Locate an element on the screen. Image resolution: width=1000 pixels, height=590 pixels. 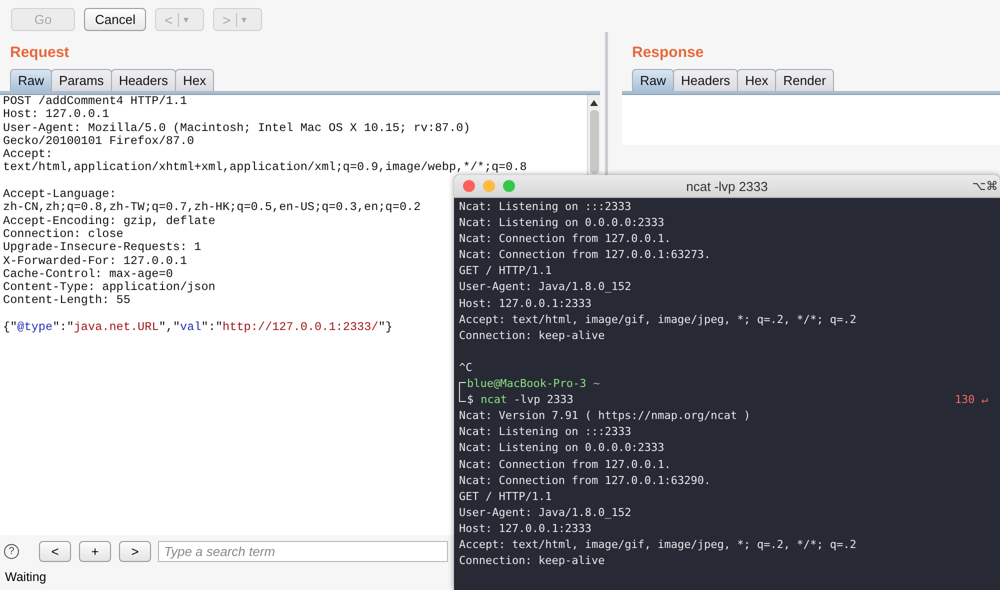
code-line: X-Forwarded-For: 127.0.0.1 is located at coordinates (95, 261).